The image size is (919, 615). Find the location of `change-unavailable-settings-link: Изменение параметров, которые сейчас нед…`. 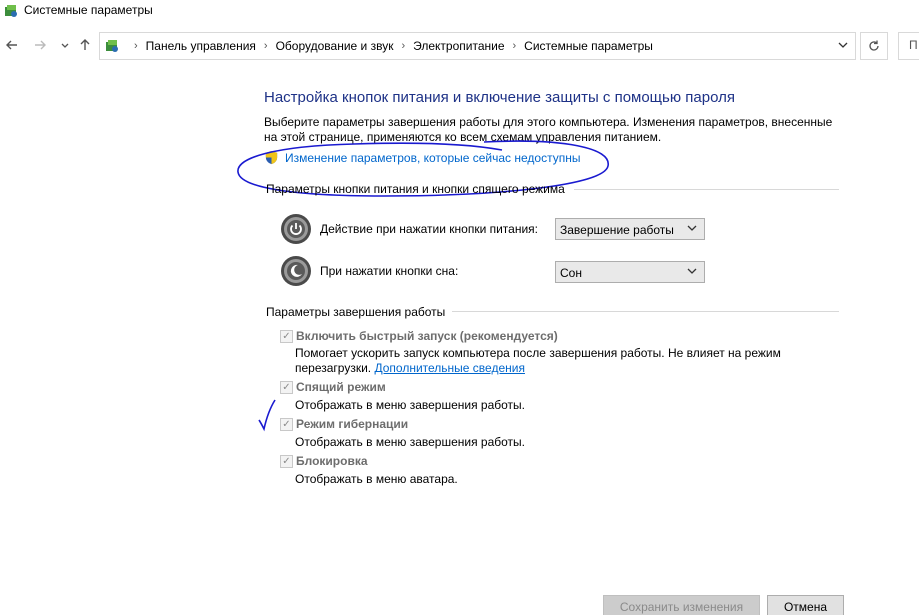

change-unavailable-settings-link: Изменение параметров, которые сейчас нед… is located at coordinates (433, 158).